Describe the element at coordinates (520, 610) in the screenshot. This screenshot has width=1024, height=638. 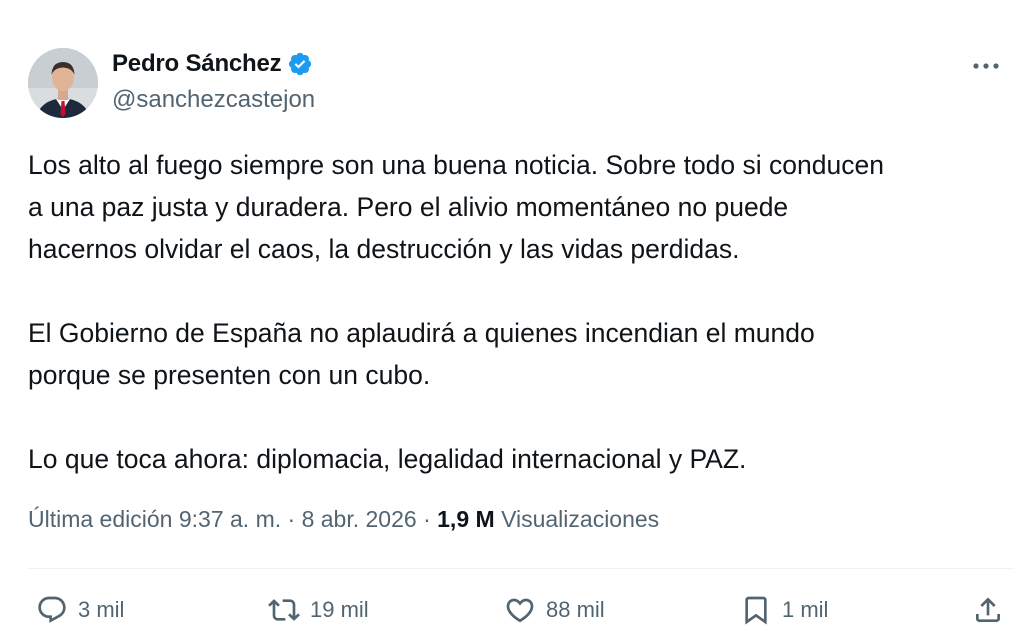
I see `heart-icon` at that location.